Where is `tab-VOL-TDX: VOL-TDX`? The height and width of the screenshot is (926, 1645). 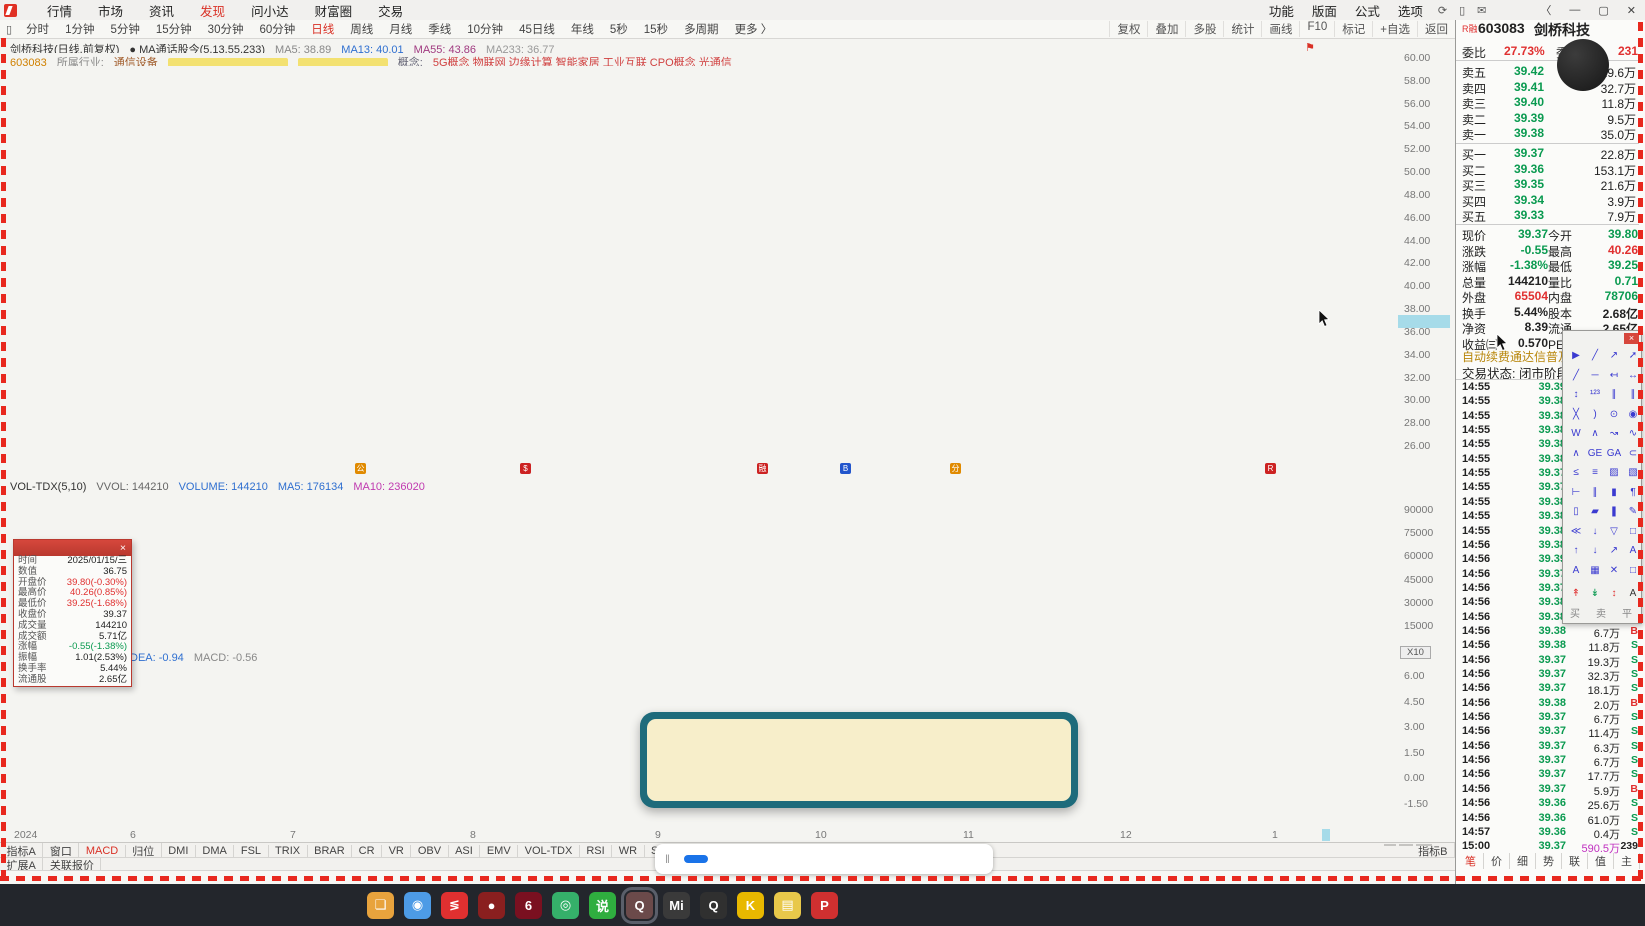 tab-VOL-TDX: VOL-TDX is located at coordinates (549, 850).